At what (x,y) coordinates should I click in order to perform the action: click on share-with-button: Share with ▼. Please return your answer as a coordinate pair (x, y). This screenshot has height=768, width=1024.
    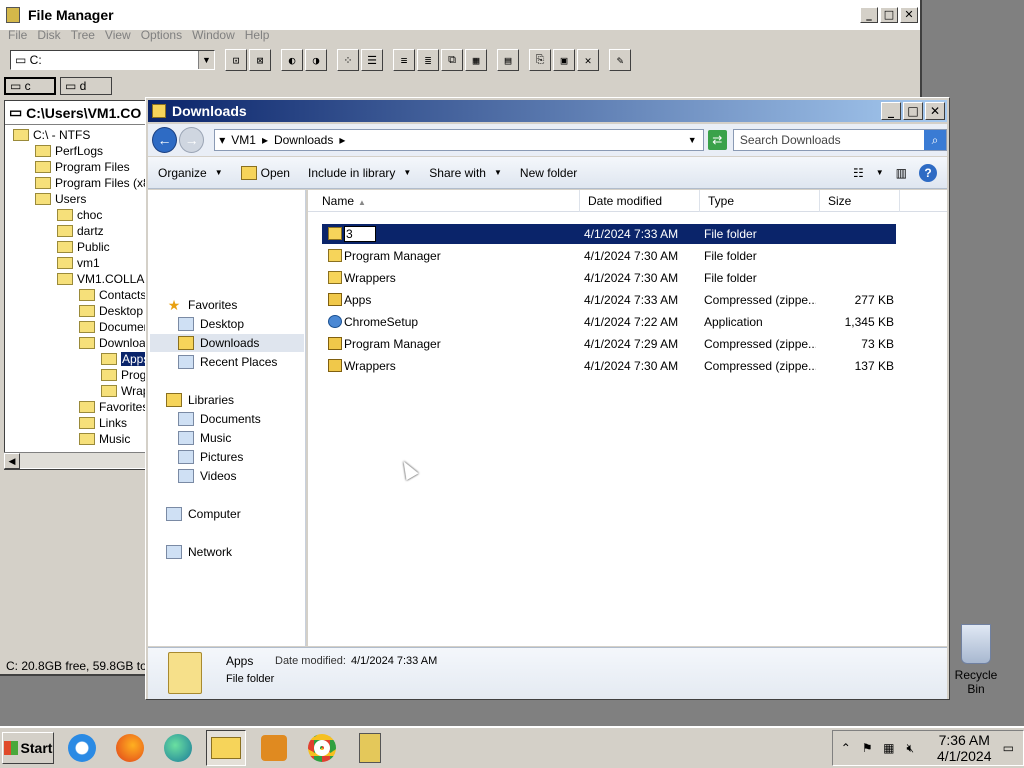
    Looking at the image, I should click on (465, 173).